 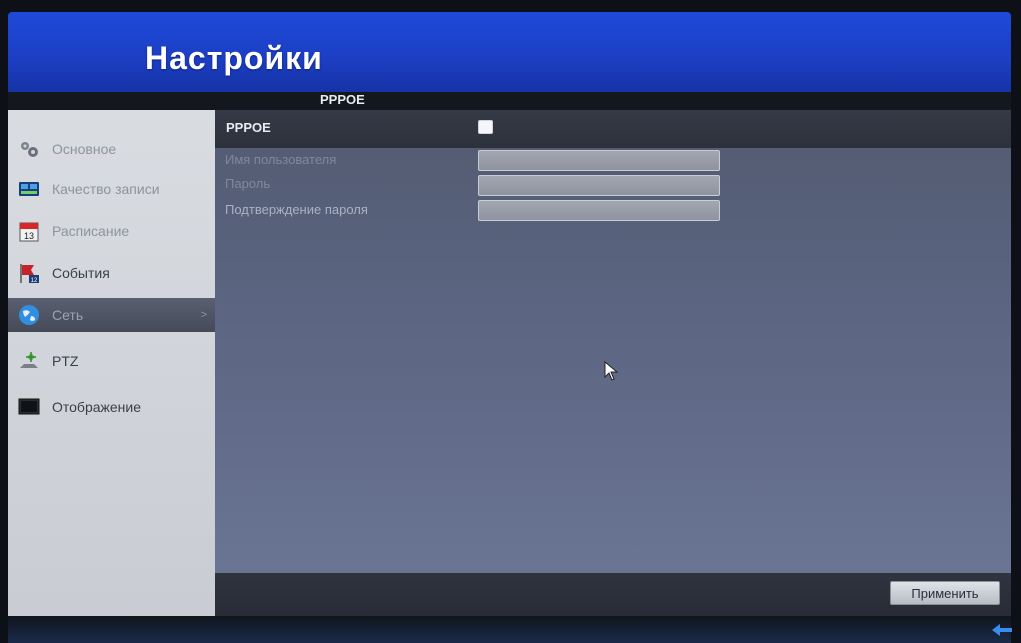 I want to click on sidebar-item-label: PTZ, so click(x=65, y=361).